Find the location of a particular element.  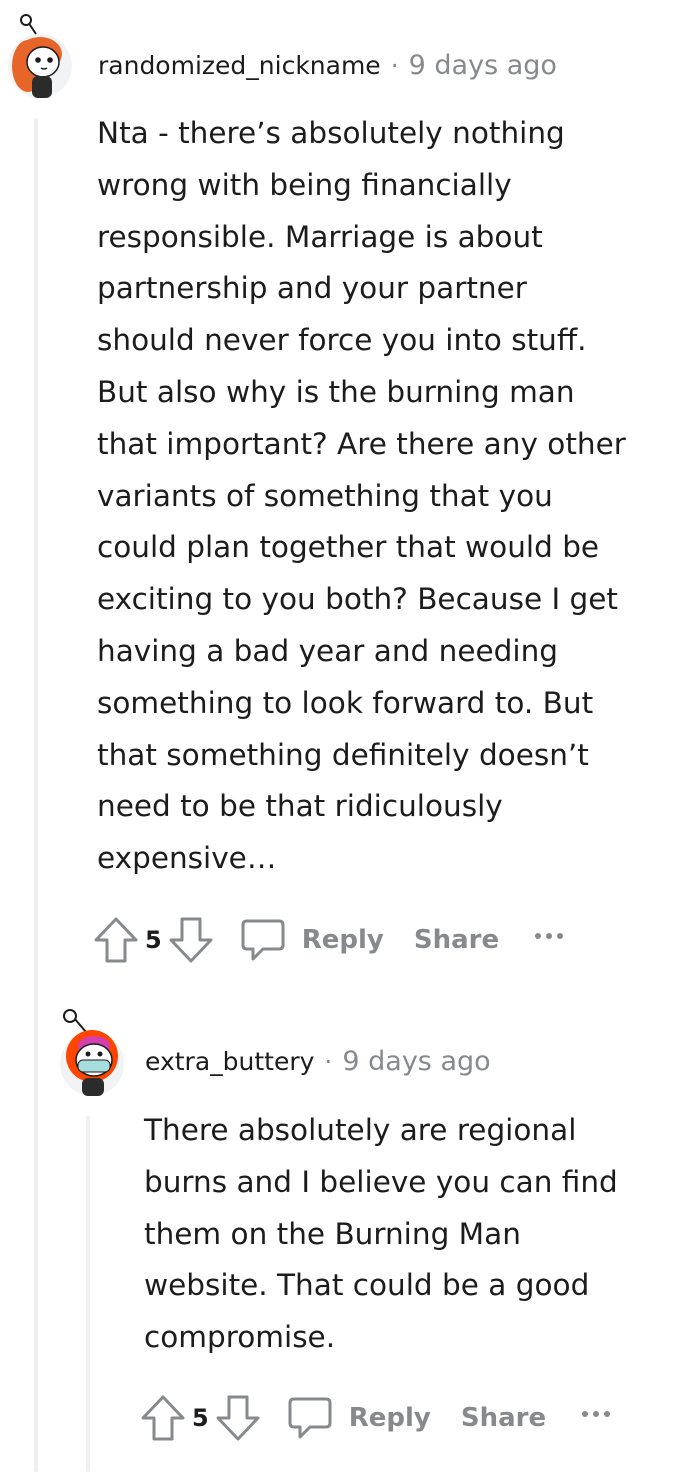

comment-line: need to be that ridiculously is located at coordinates (300, 806).